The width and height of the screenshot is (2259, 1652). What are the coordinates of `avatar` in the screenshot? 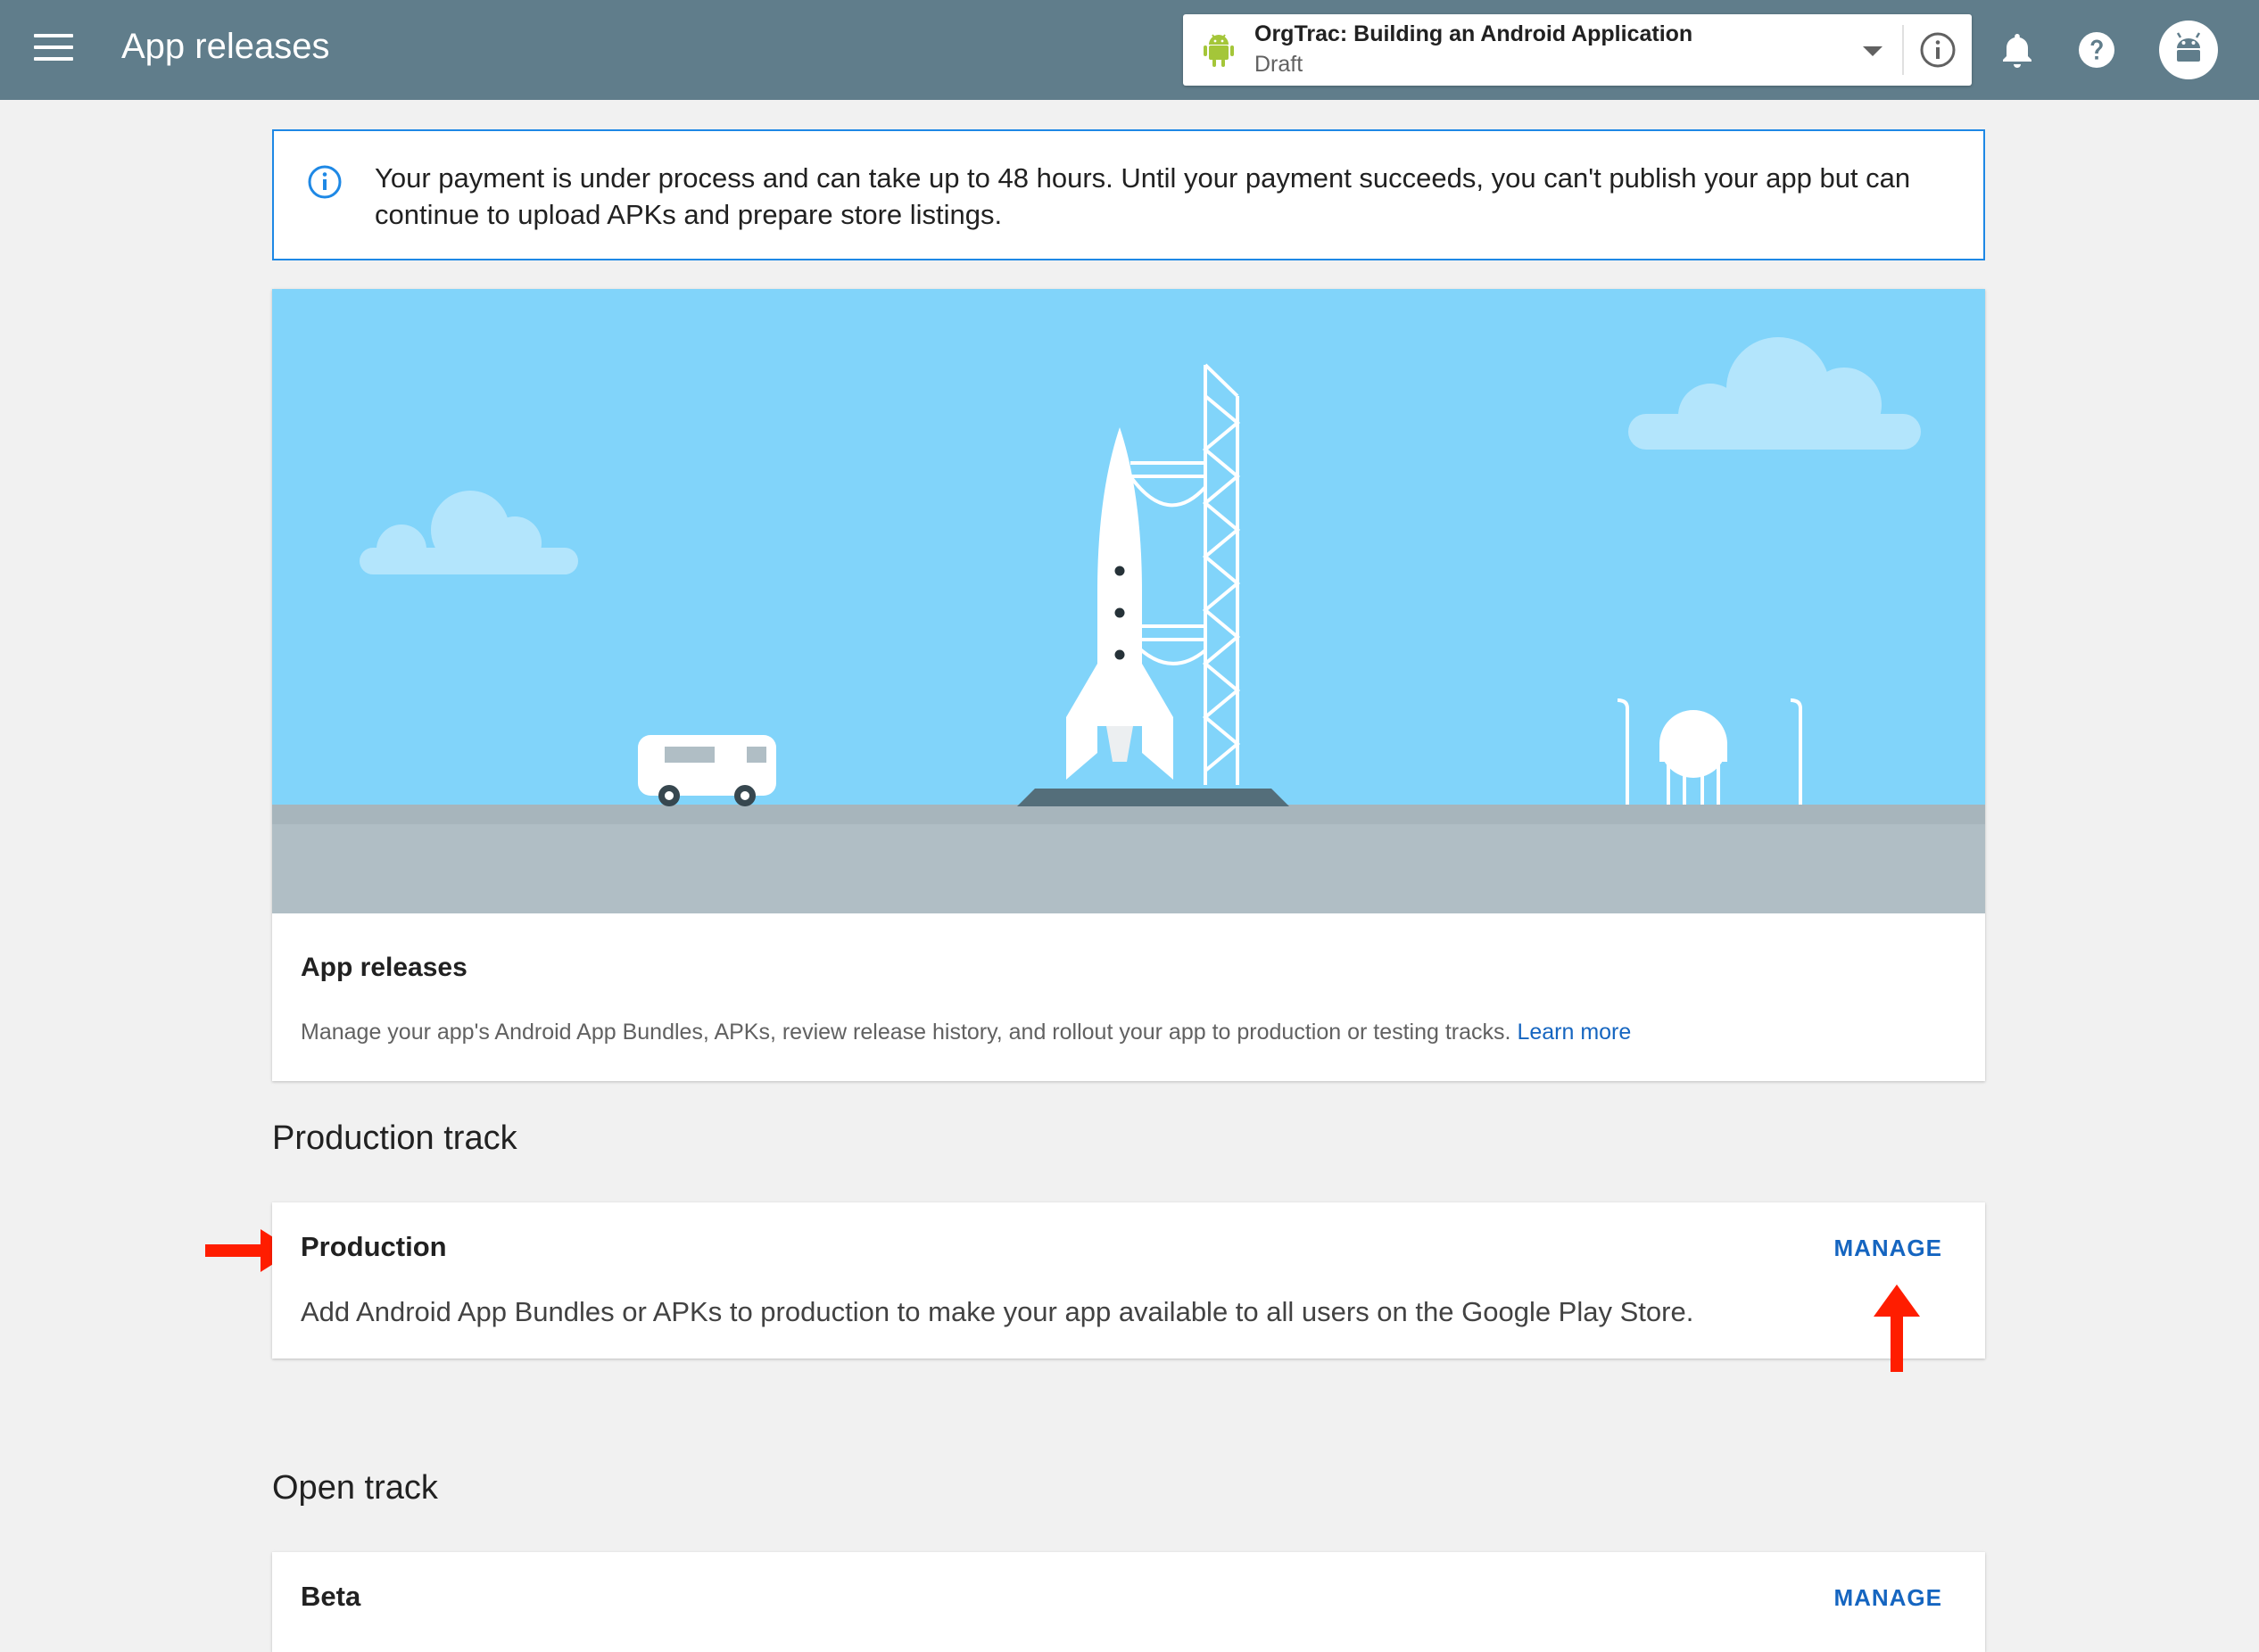 It's located at (2188, 50).